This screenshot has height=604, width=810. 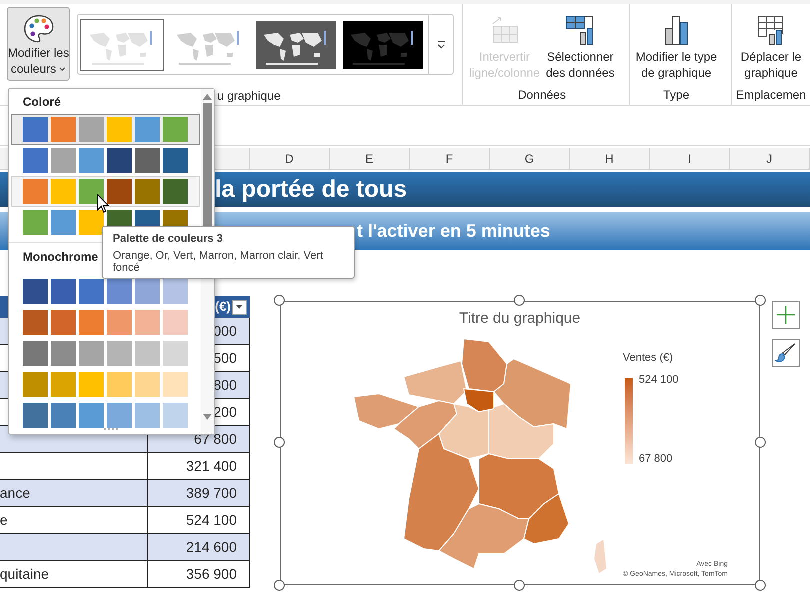 What do you see at coordinates (249, 96) in the screenshot?
I see `group-label: u graphique` at bounding box center [249, 96].